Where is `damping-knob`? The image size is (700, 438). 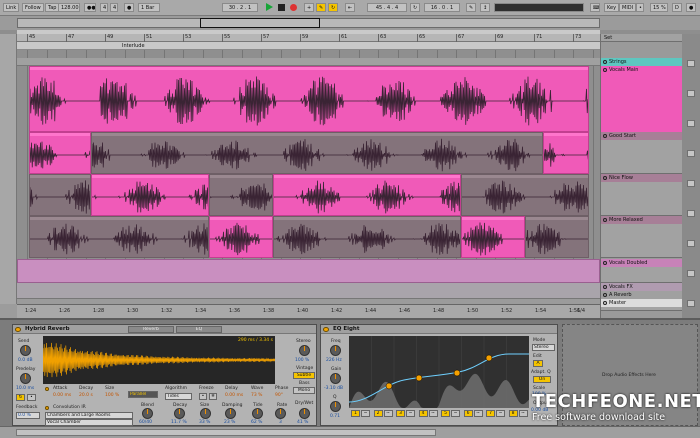
damping-knob is located at coordinates (230, 413).